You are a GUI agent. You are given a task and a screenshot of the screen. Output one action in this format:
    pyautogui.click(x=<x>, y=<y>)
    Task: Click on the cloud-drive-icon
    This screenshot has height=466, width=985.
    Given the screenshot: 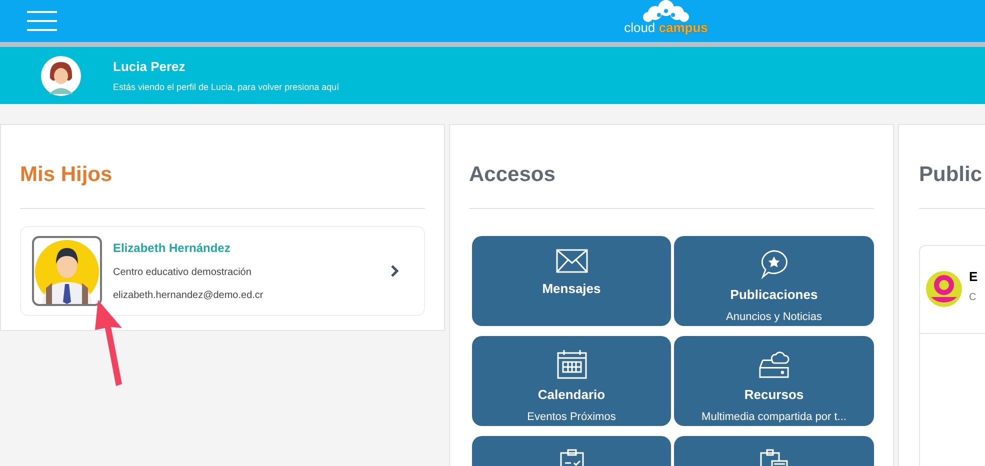 What is the action you would take?
    pyautogui.click(x=774, y=363)
    